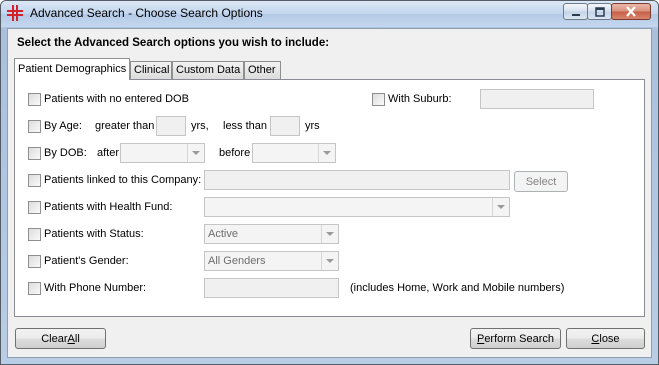 This screenshot has width=659, height=365. What do you see at coordinates (171, 126) in the screenshot?
I see `age-min-input` at bounding box center [171, 126].